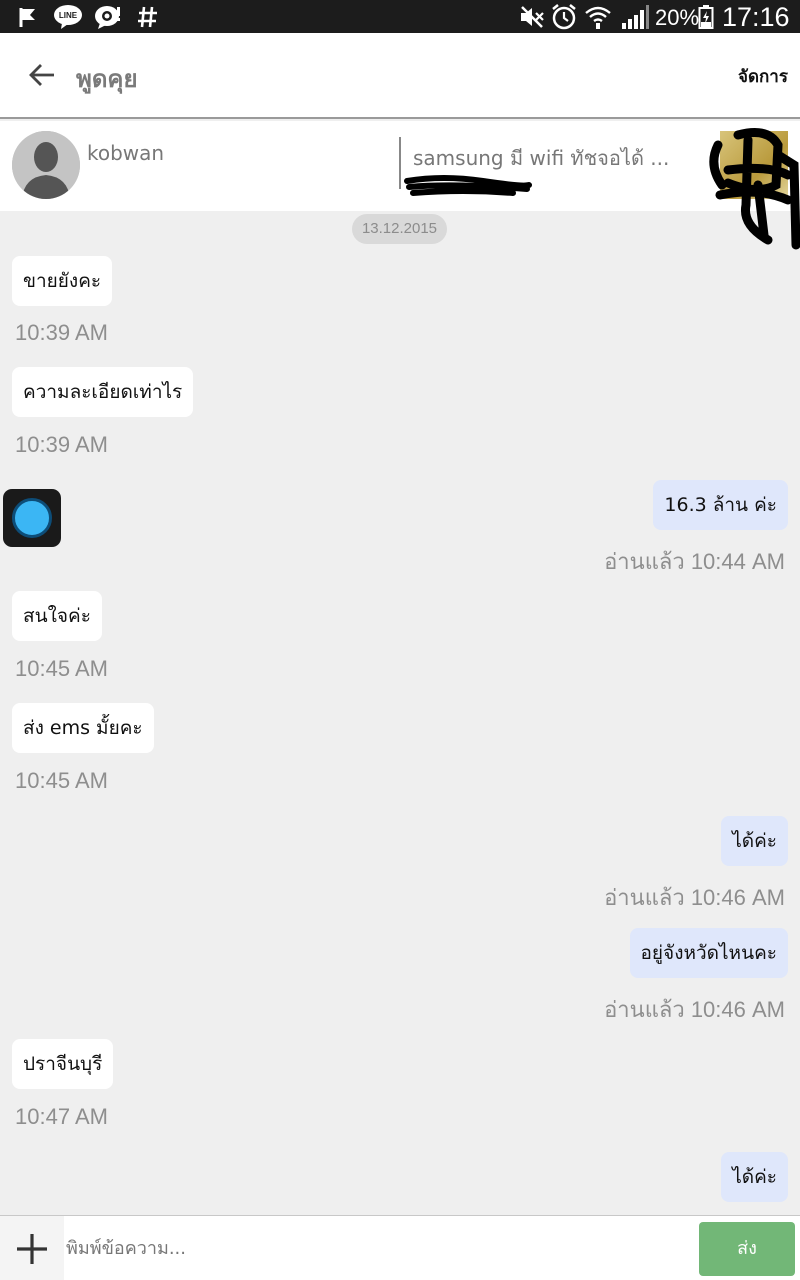 This screenshot has height=1280, width=800. I want to click on manage-button: จัดการ, so click(763, 76).